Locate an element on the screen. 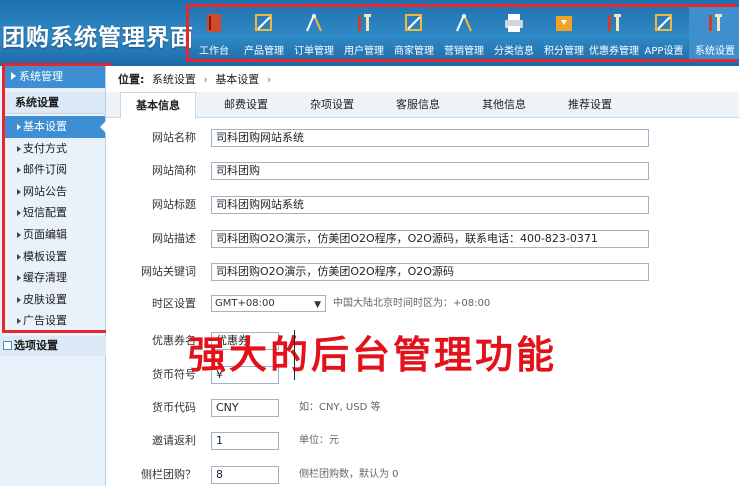 The height and width of the screenshot is (486, 739). form-row-site-short: 网站简称 司科团购 is located at coordinates (422, 172).